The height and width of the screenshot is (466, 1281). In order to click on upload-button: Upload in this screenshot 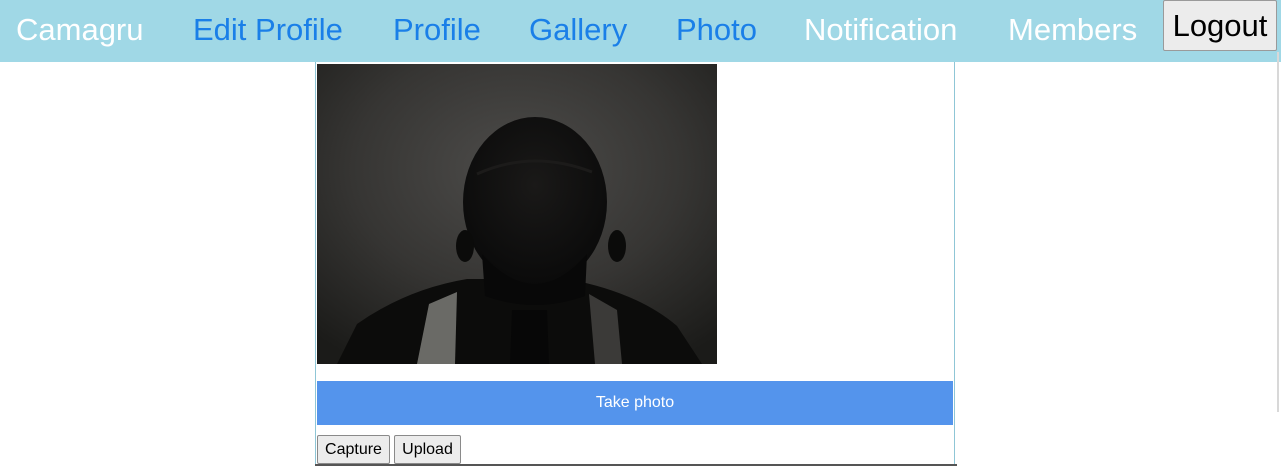, I will do `click(427, 449)`.